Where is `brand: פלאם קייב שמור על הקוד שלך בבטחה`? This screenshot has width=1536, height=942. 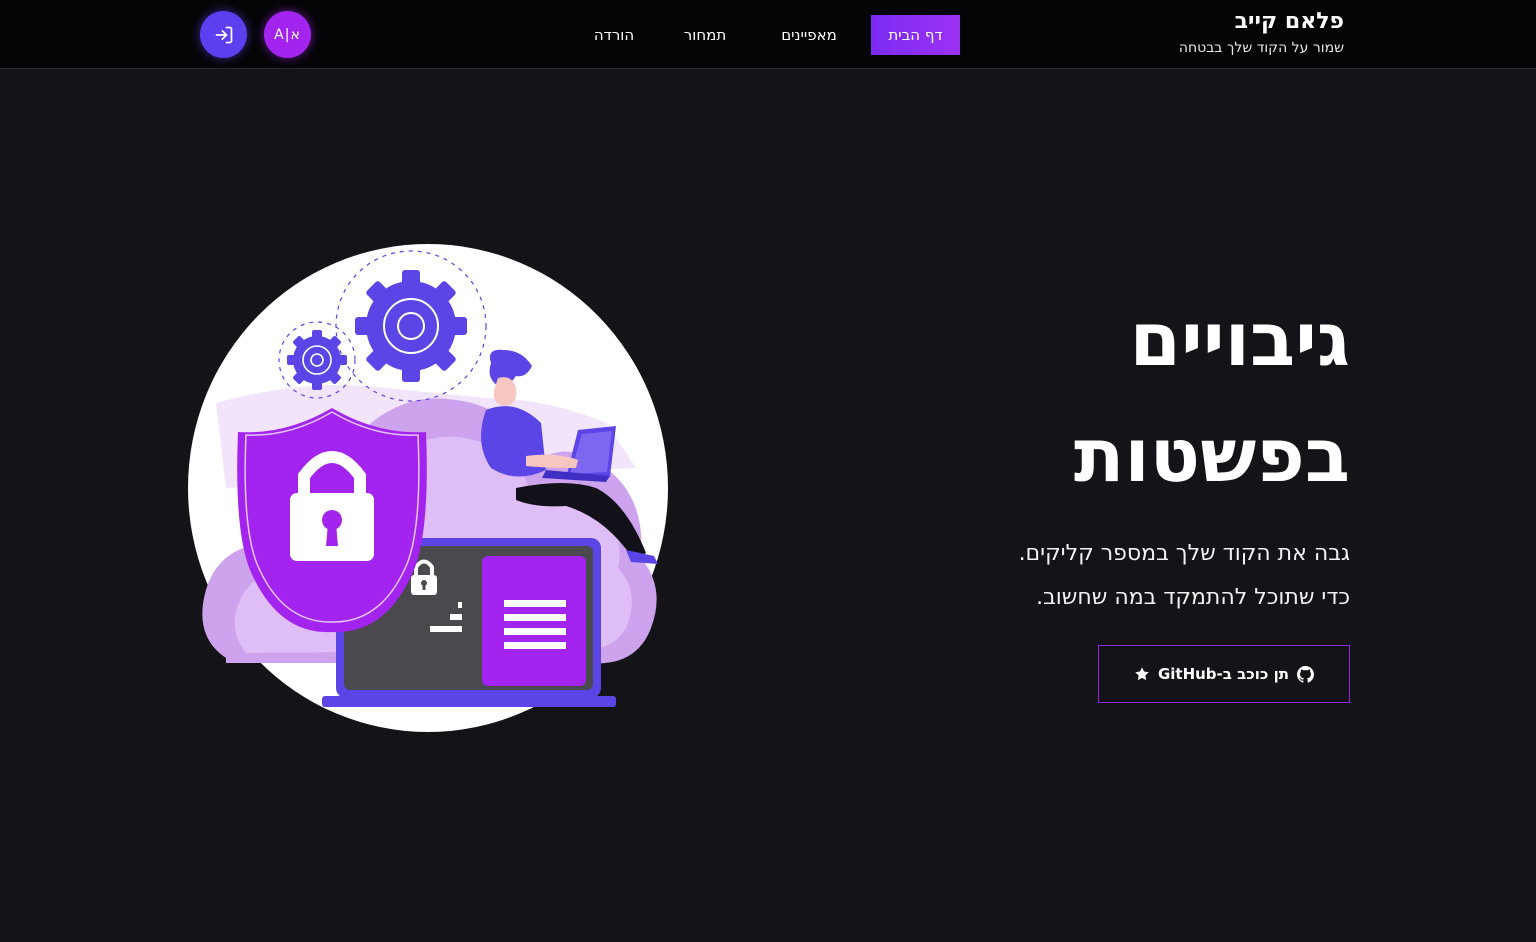 brand: פלאם קייב שמור על הקוד שלך בבטחה is located at coordinates (1261, 33).